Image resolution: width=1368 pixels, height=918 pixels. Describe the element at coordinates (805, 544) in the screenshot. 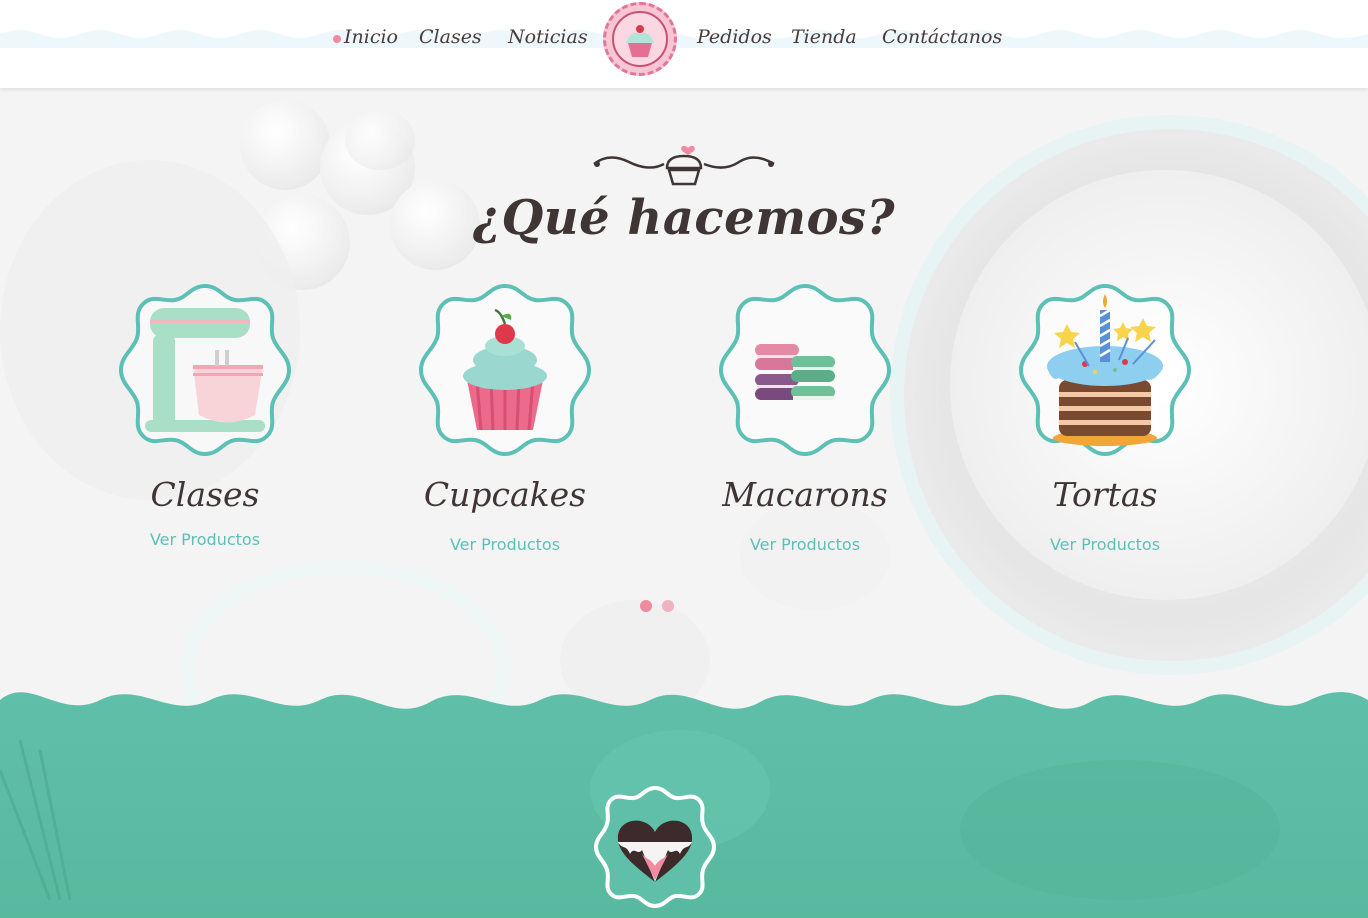

I see `ver-productos-link-macarons: Ver Productos` at that location.